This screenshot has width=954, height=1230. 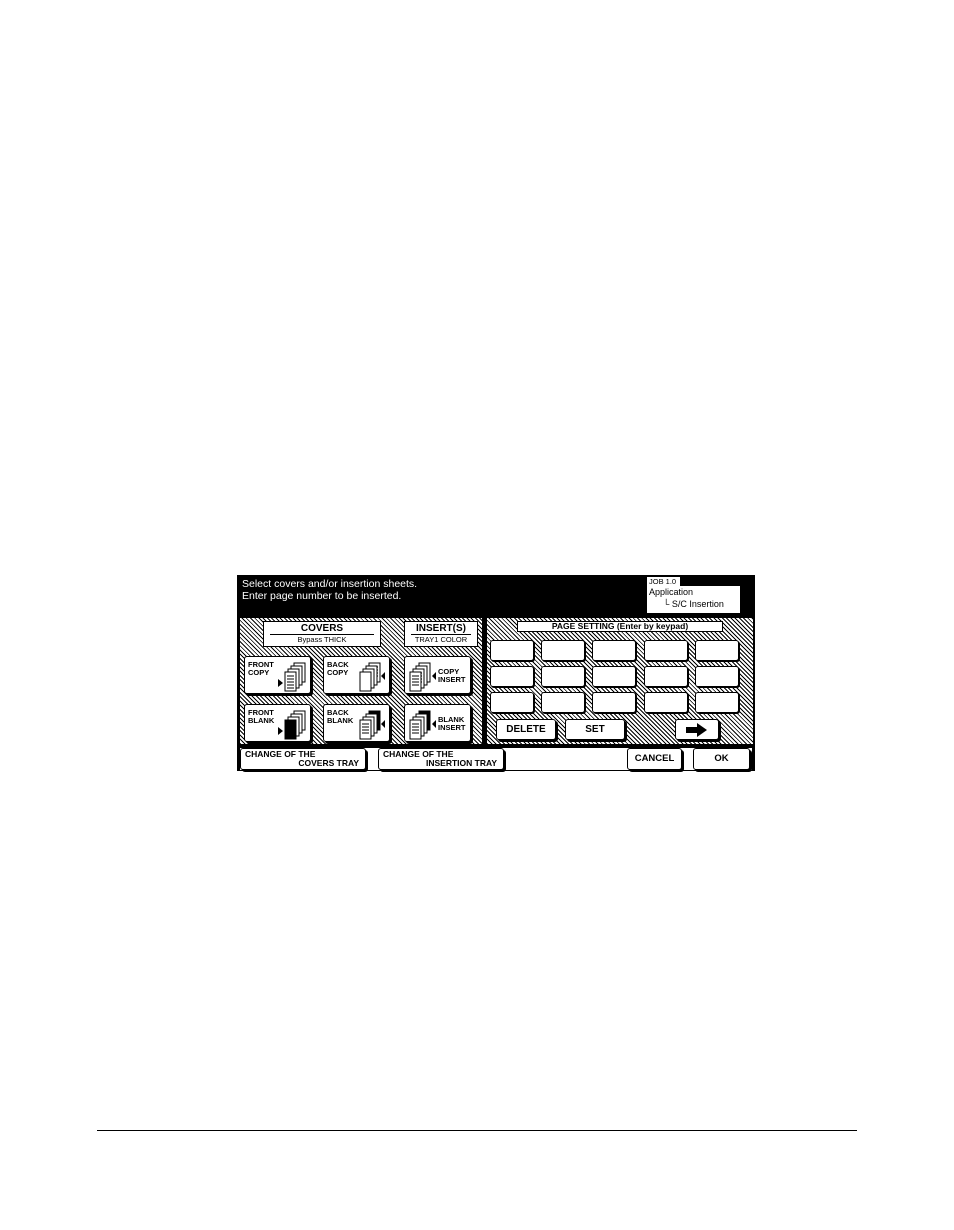 I want to click on change-covers-tray-button: CHANGE OF THE COVERS TRAY, so click(x=303, y=759).